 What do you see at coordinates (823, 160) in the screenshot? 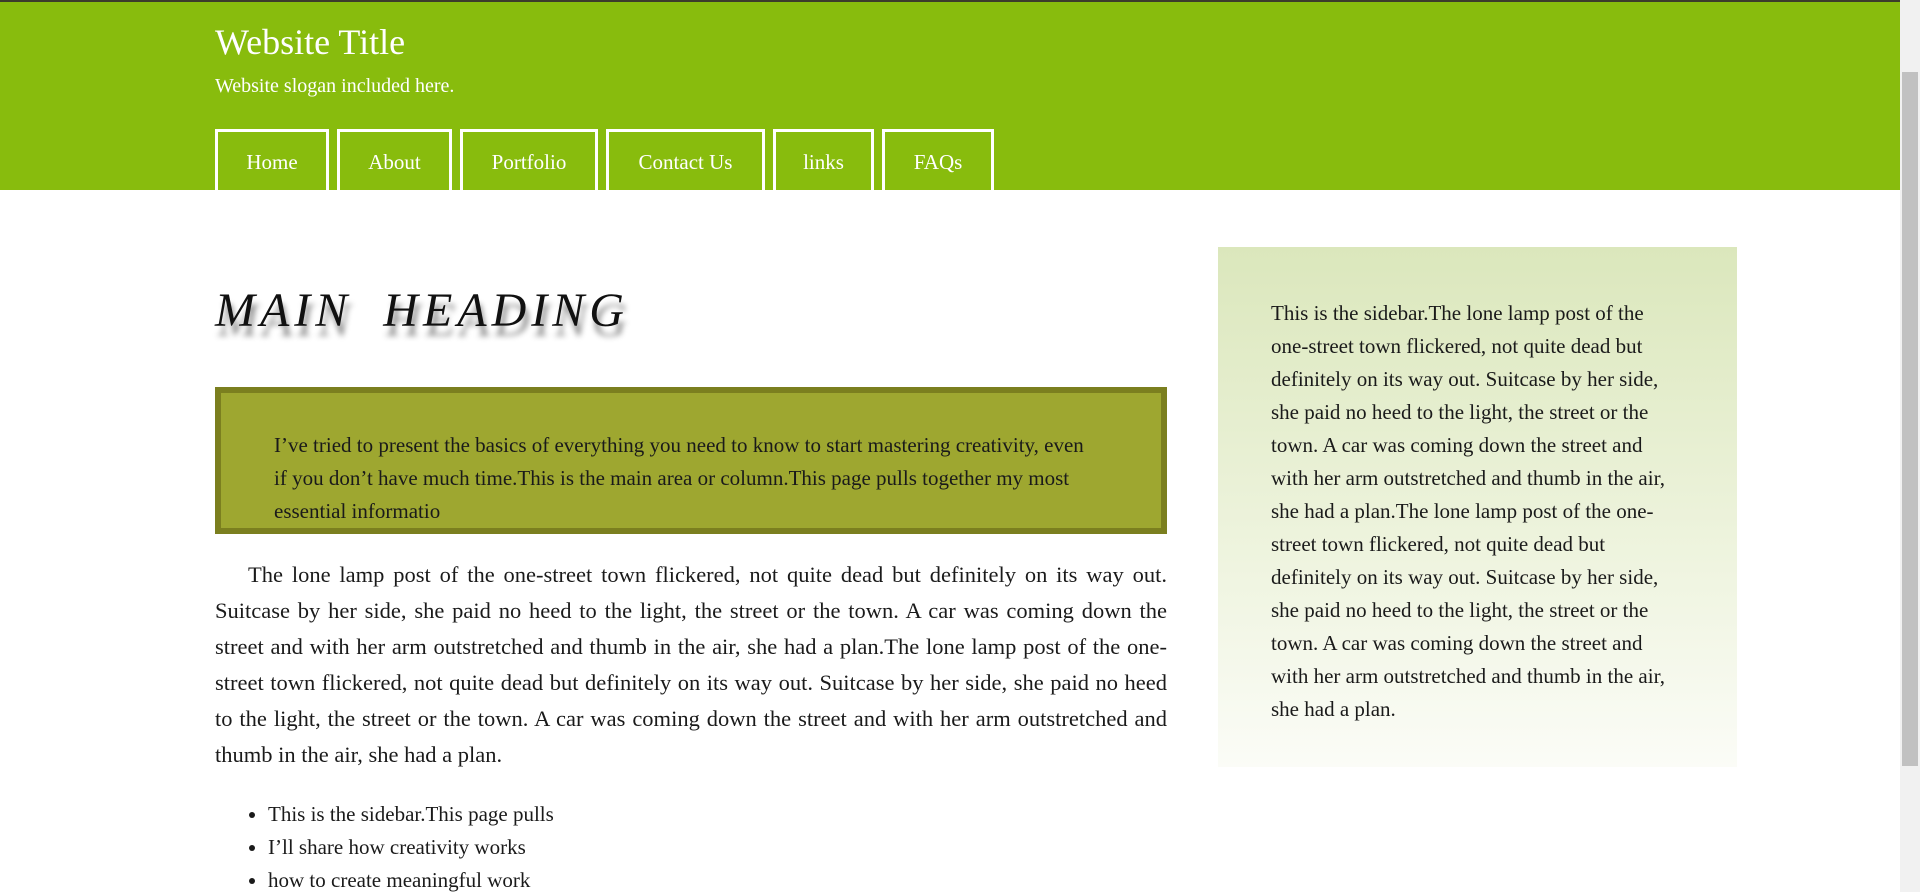
I see `nav-item-links: links` at bounding box center [823, 160].